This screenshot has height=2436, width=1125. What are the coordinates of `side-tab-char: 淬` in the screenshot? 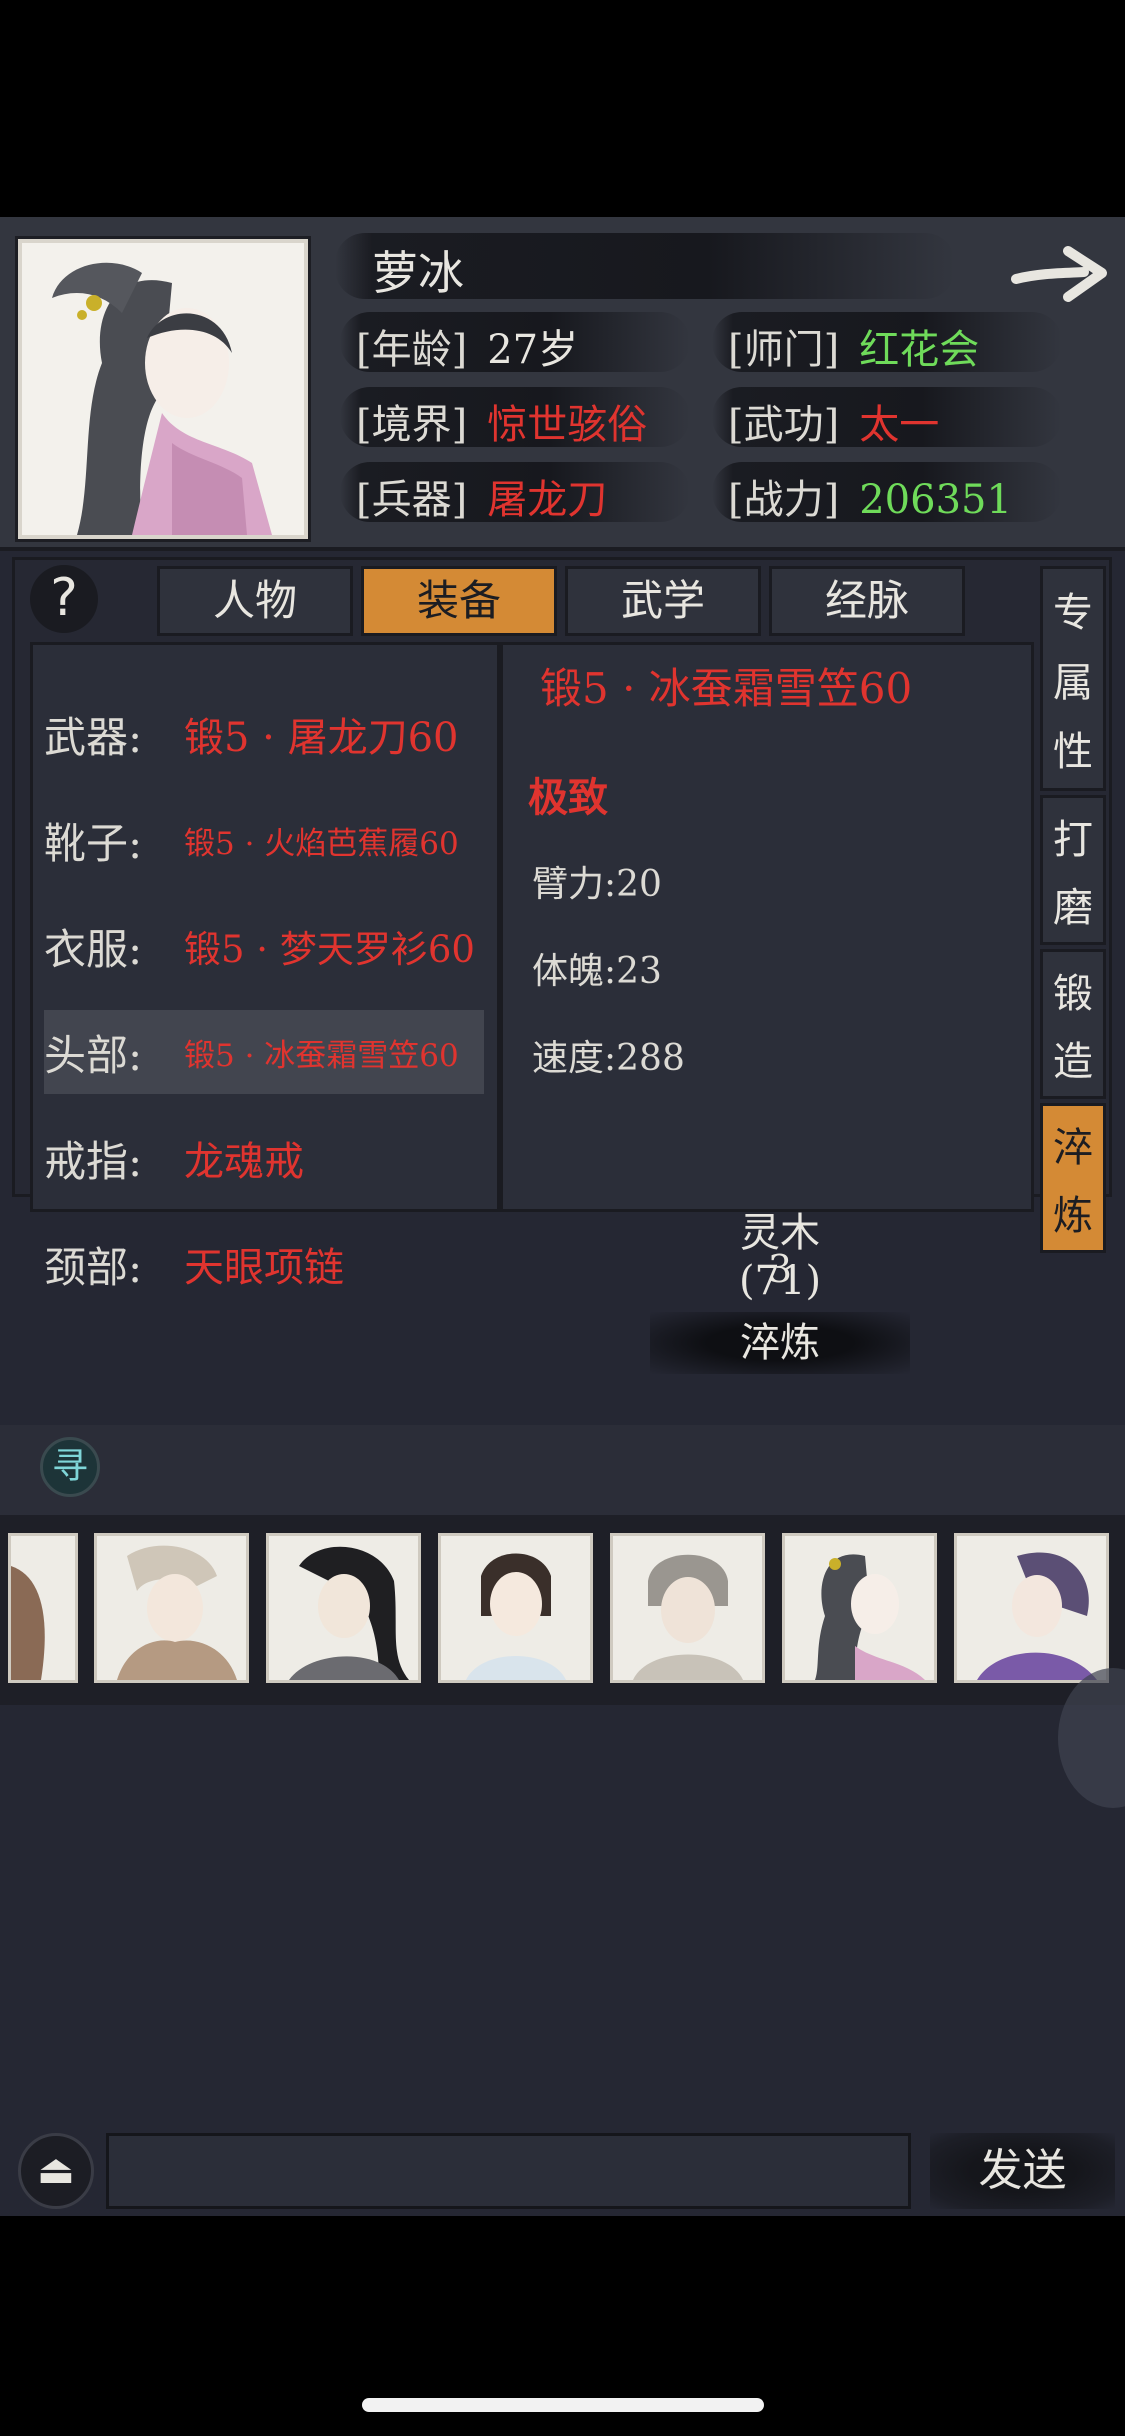 It's located at (1073, 1148).